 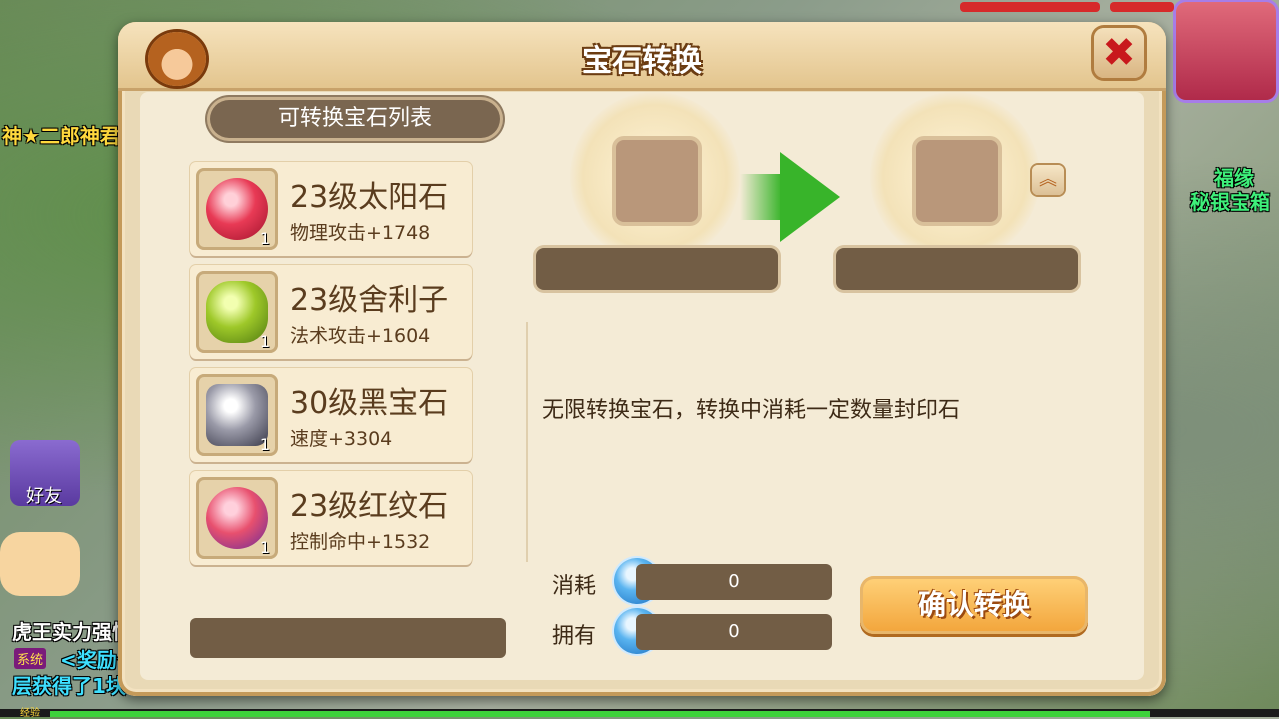 What do you see at coordinates (574, 636) in the screenshot?
I see `own-label: 拥有` at bounding box center [574, 636].